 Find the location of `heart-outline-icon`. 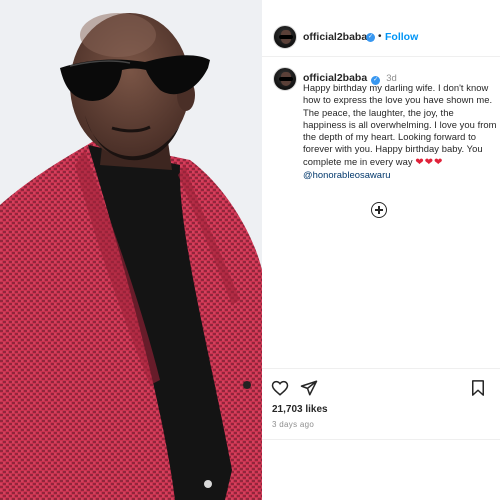

heart-outline-icon is located at coordinates (280, 388).